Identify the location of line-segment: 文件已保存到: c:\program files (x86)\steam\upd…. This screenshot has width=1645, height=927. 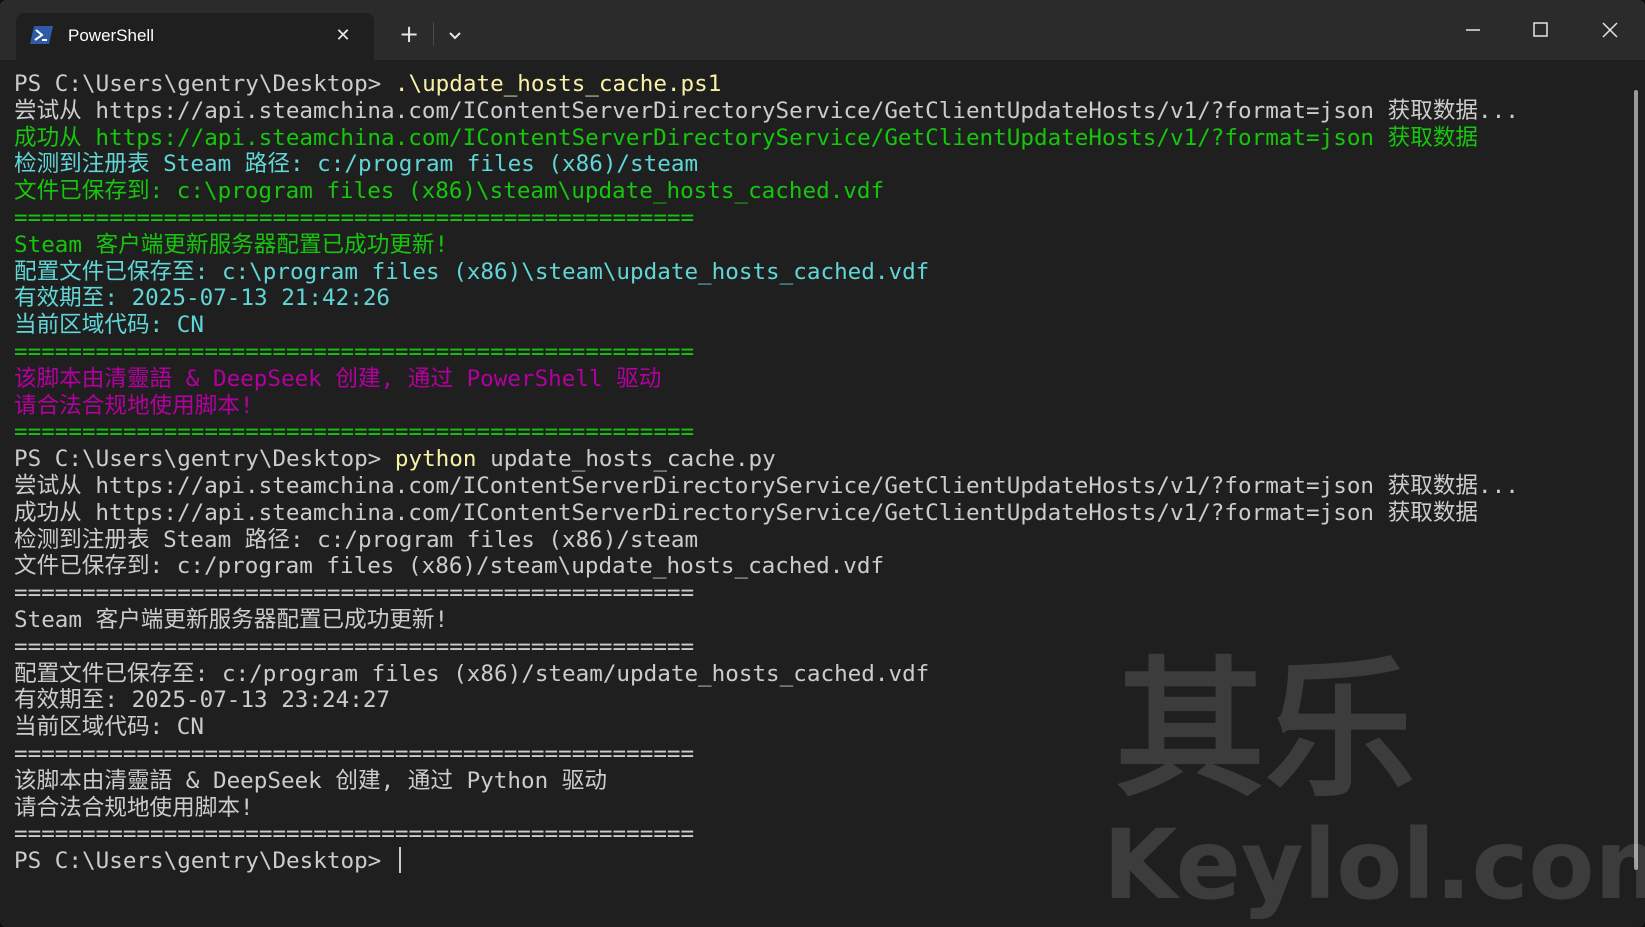
(449, 191).